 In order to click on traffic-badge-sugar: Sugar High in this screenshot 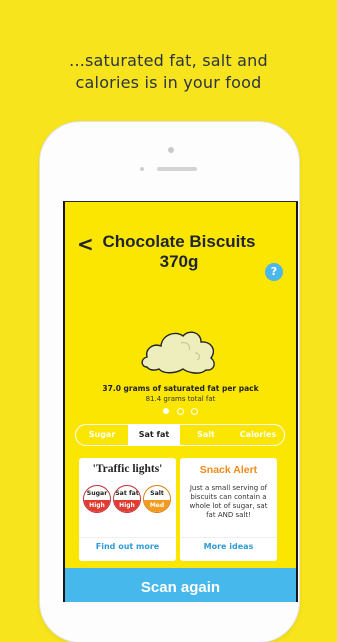, I will do `click(97, 499)`.